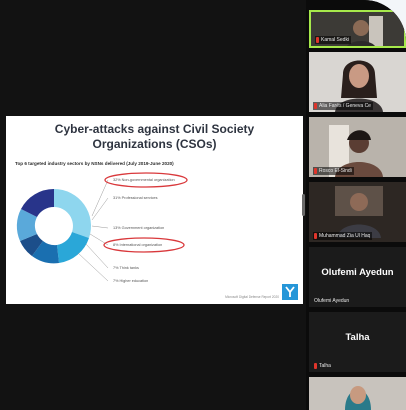 This screenshot has height=410, width=406. Describe the element at coordinates (357, 272) in the screenshot. I see `participant-display-name: Olufemi Ayedun` at that location.